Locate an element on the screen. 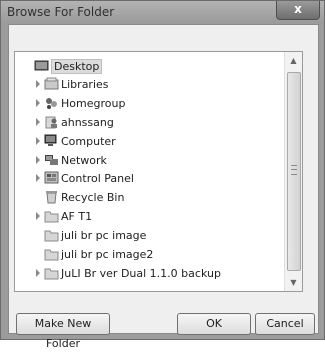 The height and width of the screenshot is (354, 325). homegroup-icon is located at coordinates (51, 103).